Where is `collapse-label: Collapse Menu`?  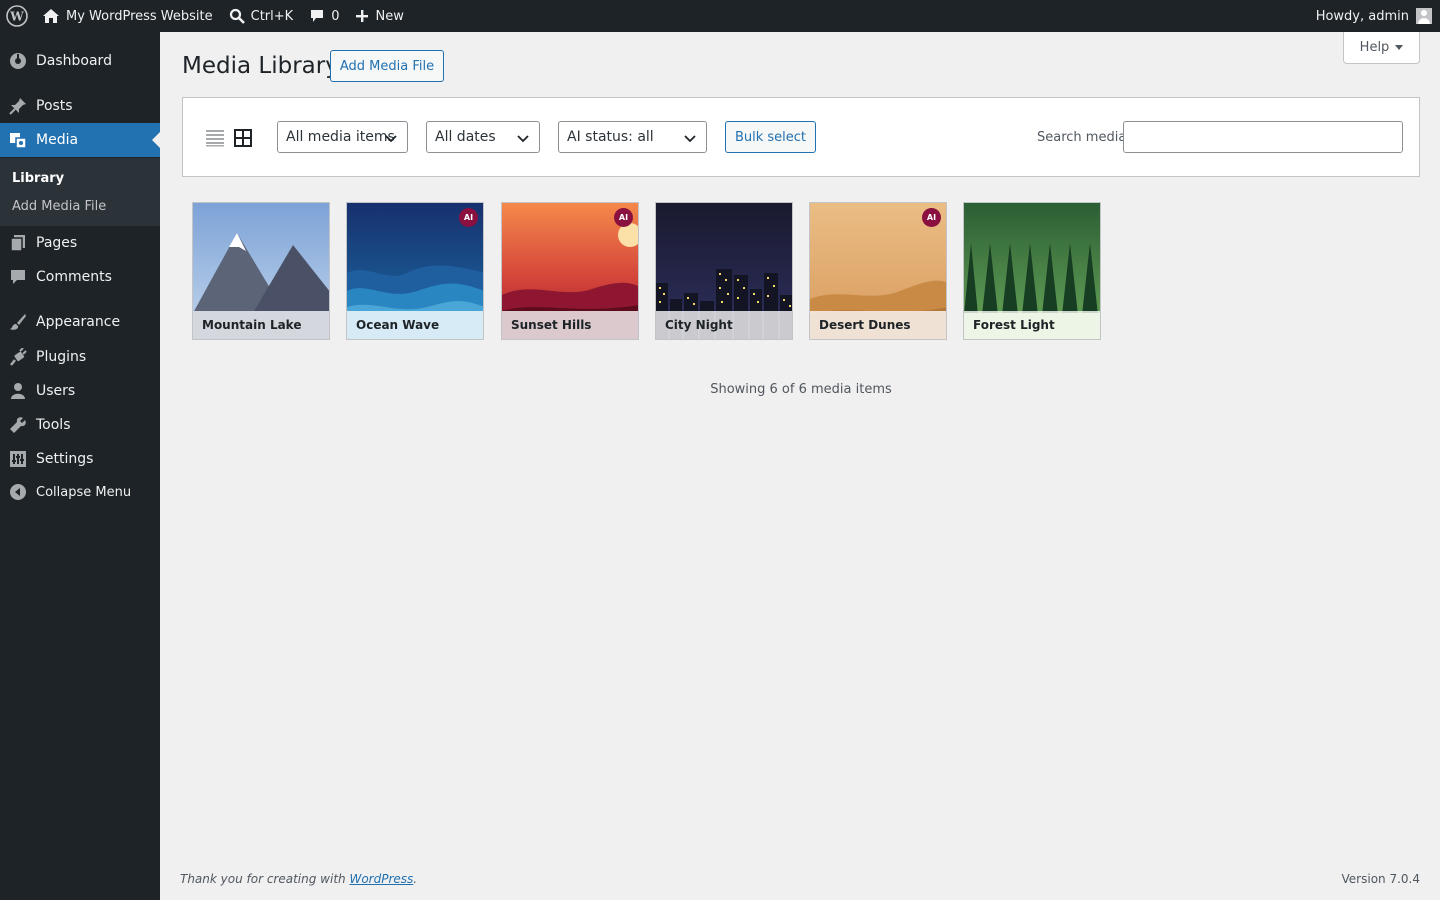
collapse-label: Collapse Menu is located at coordinates (84, 492).